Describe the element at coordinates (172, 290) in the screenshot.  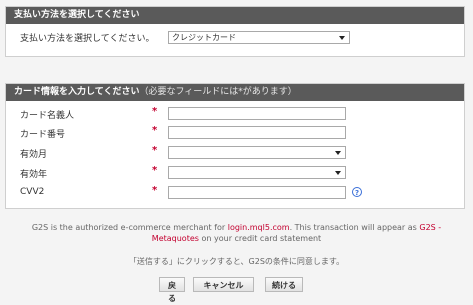
I see `back-button: 戻る` at that location.